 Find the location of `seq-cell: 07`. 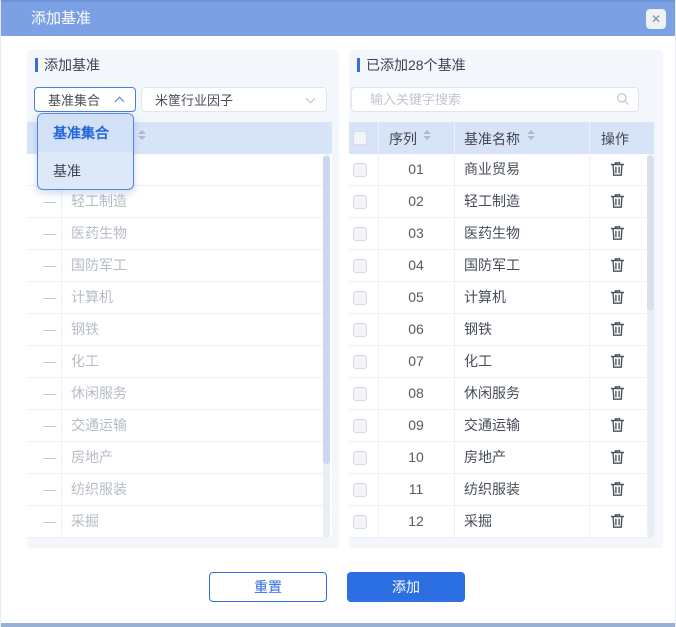

seq-cell: 07 is located at coordinates (416, 361).